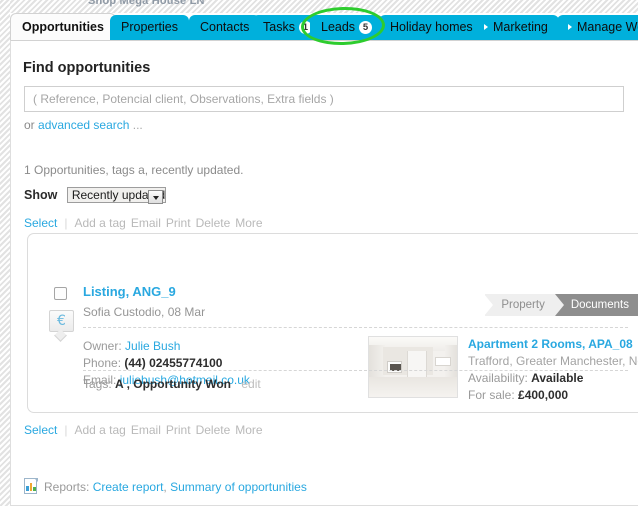 The height and width of the screenshot is (506, 638). What do you see at coordinates (61, 321) in the screenshot?
I see `euro-symbol: €` at bounding box center [61, 321].